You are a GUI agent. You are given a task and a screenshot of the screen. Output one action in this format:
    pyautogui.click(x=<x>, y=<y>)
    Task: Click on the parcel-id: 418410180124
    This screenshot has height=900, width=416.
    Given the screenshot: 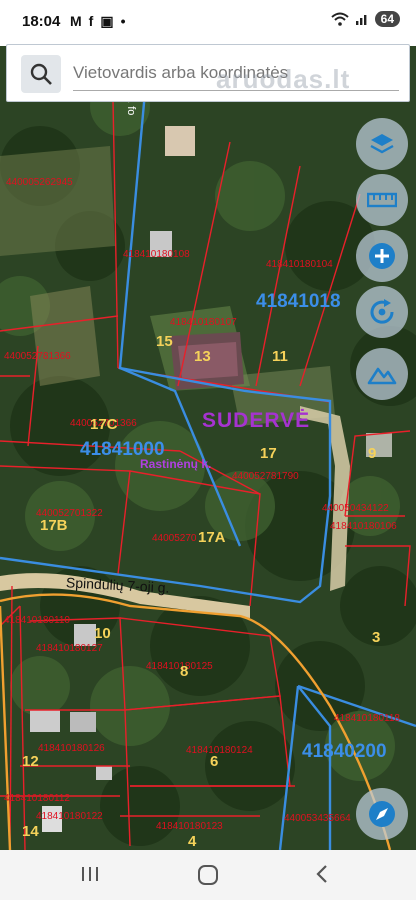 What is the action you would take?
    pyautogui.click(x=219, y=750)
    